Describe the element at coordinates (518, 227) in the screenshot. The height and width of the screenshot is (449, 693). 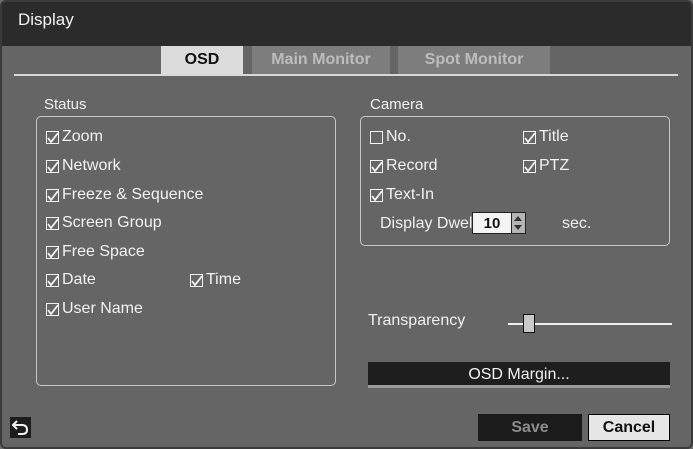
I see `down-arrow-icon` at that location.